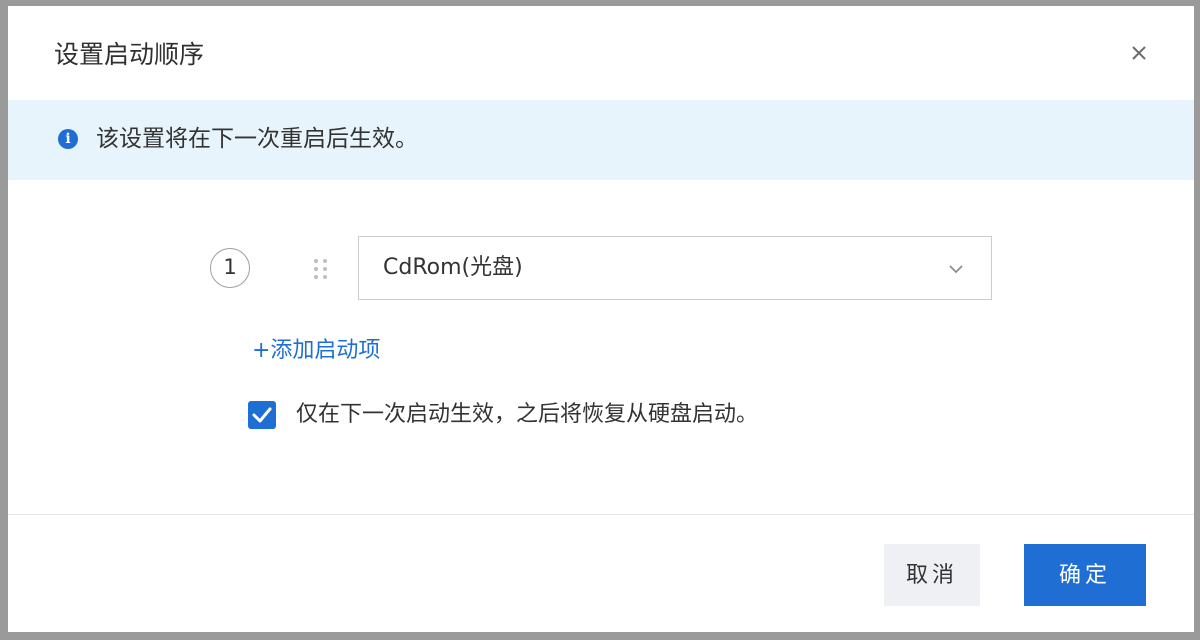 This screenshot has height=640, width=1200. Describe the element at coordinates (1085, 575) in the screenshot. I see `ok-button: 确定` at that location.